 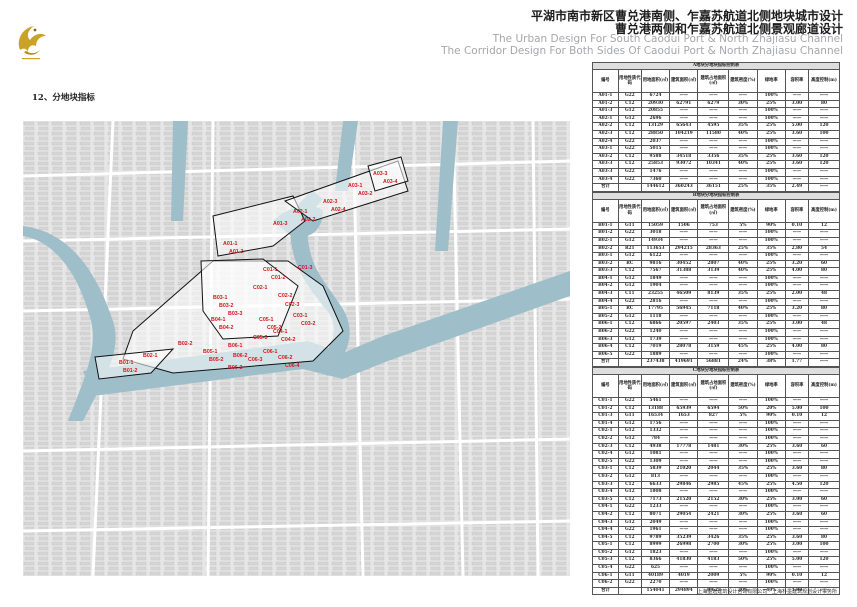 What do you see at coordinates (605, 279) in the screenshot?
I see `table-cell: B04-1` at bounding box center [605, 279].